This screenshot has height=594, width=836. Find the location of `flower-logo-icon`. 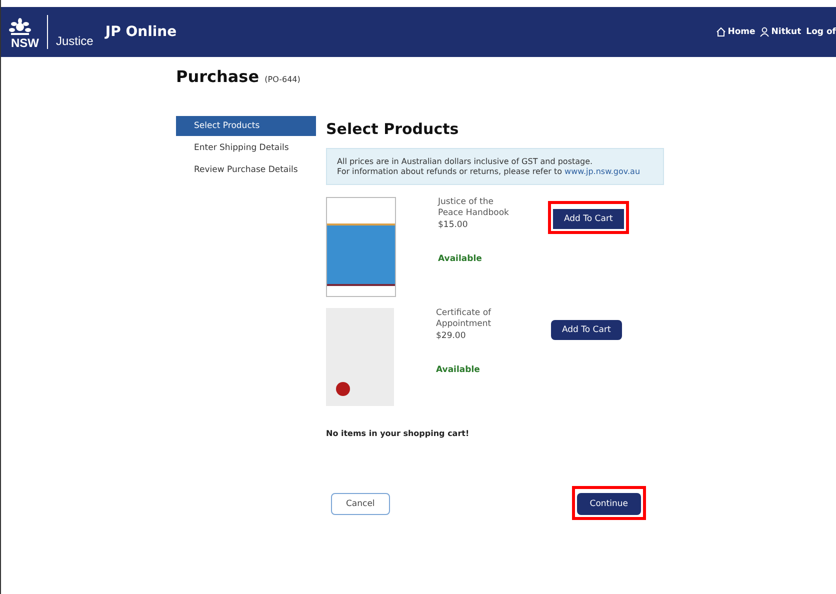

flower-logo-icon is located at coordinates (20, 27).